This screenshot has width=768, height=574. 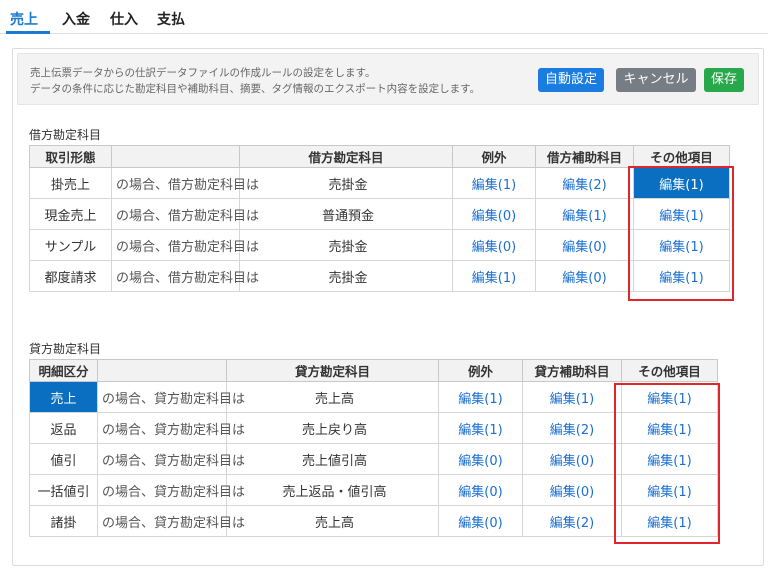 I want to click on row-type: 現金売上, so click(x=70, y=214).